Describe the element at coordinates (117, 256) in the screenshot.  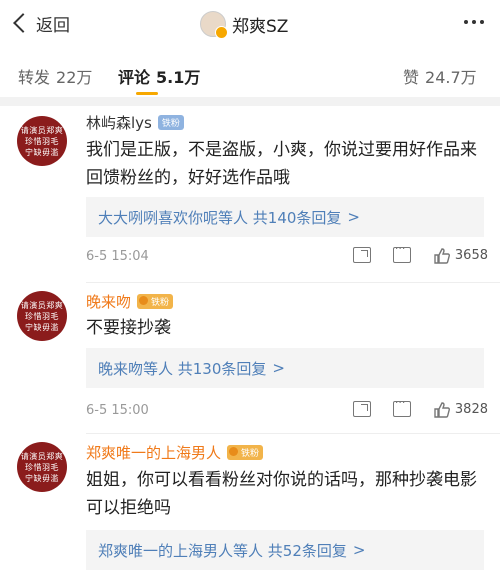
I see `comment-time: 6-5 15:04` at that location.